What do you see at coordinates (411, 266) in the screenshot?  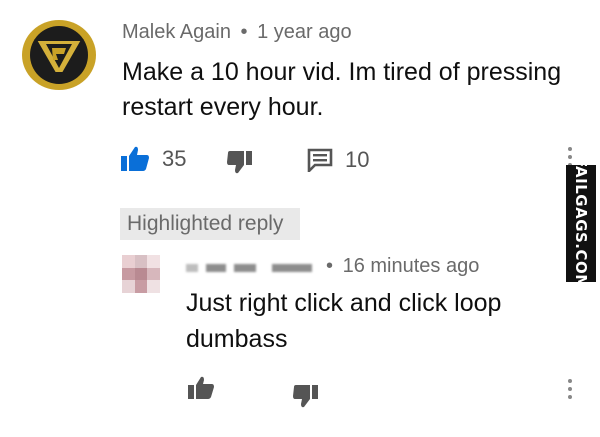 I see `reply-time: 16 minutes ago` at bounding box center [411, 266].